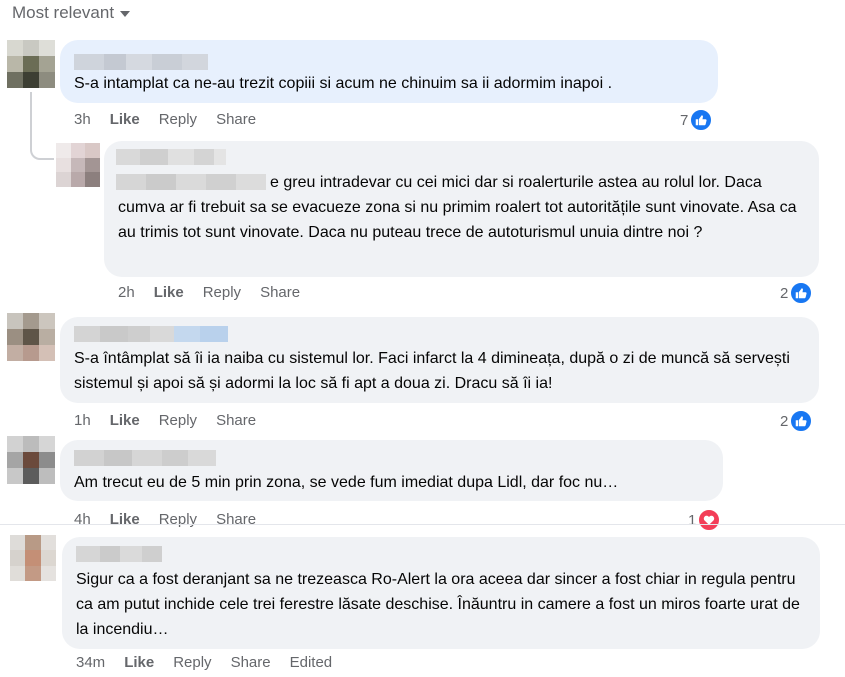 Image resolution: width=845 pixels, height=677 pixels. I want to click on comment-time: 4h, so click(82, 519).